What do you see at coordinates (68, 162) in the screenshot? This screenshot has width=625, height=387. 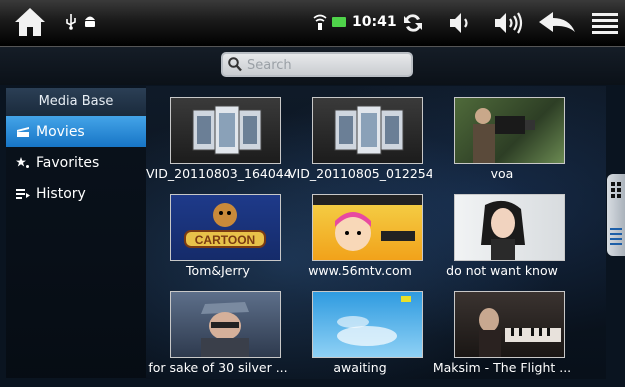 I see `sidebar-item-label: Favorites` at bounding box center [68, 162].